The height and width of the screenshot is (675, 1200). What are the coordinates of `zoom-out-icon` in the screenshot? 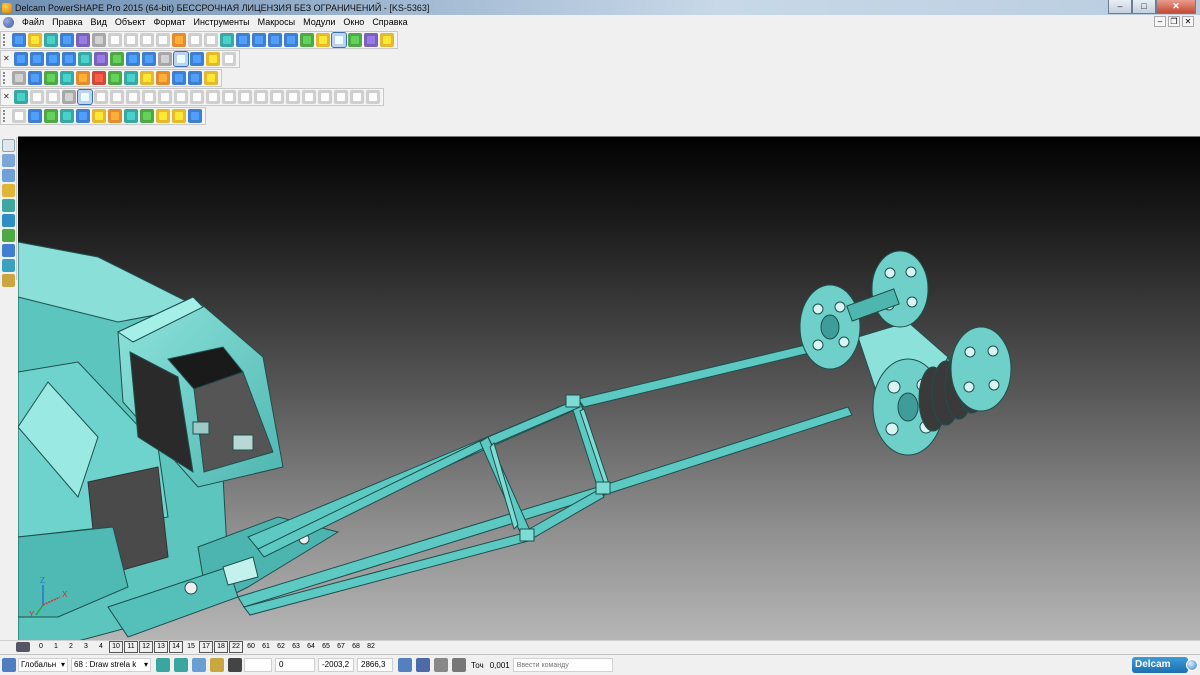 It's located at (133, 58).